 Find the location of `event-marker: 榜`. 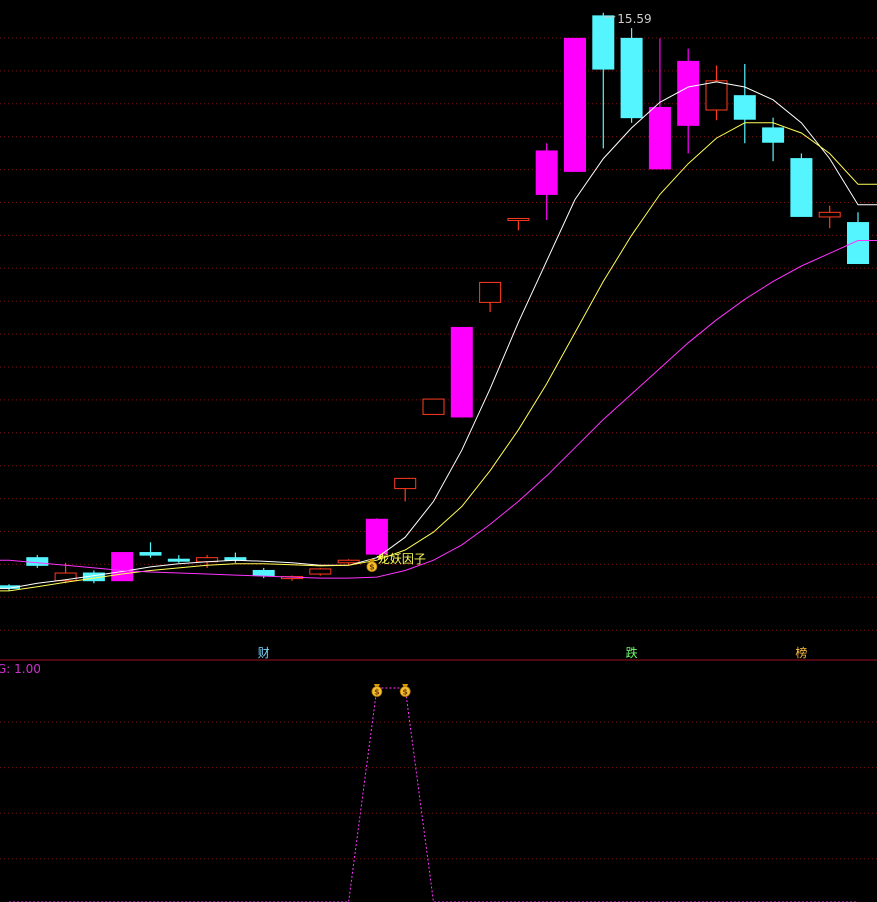

event-marker: 榜 is located at coordinates (801, 652).